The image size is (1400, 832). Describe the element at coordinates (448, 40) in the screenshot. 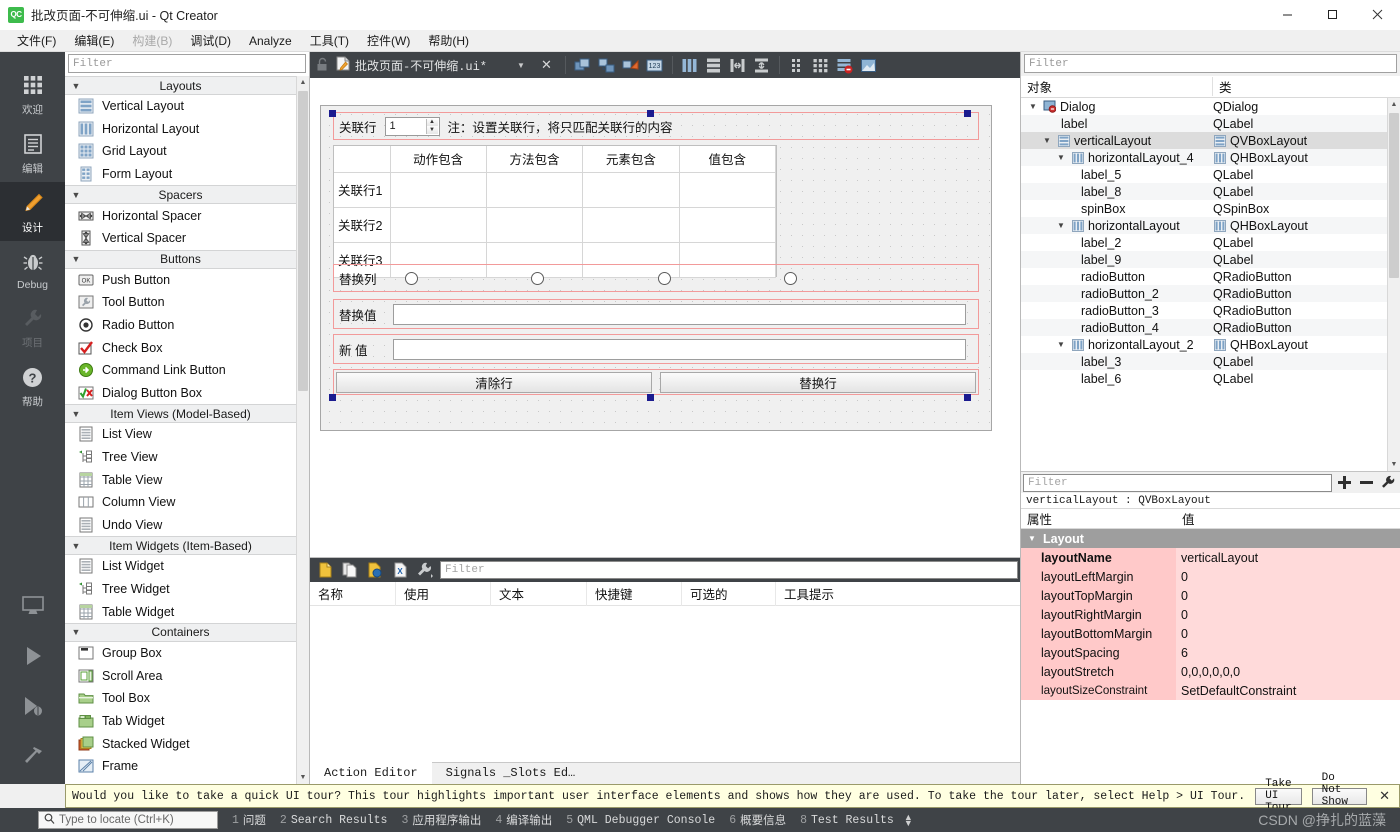

I see `menu-help: 帮助(H)` at that location.